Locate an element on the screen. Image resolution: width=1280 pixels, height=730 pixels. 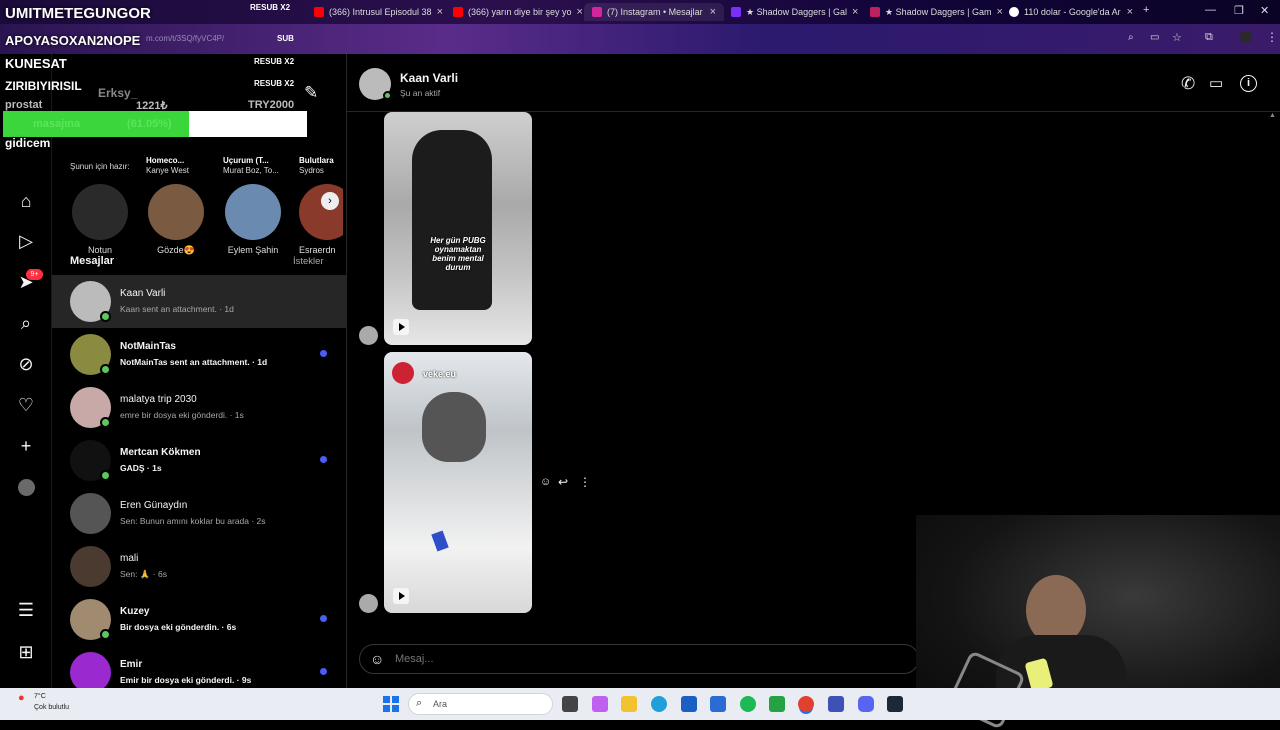
heart-icon: ♡ is located at coordinates (26, 405).